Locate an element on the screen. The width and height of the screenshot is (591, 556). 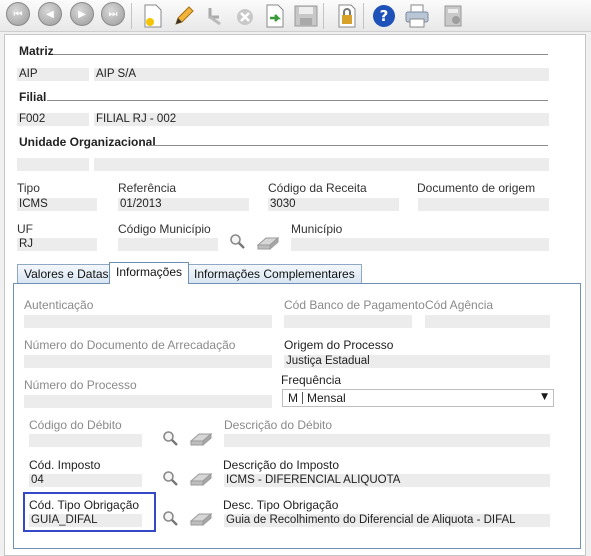
filial-header: Filial is located at coordinates (33, 97).